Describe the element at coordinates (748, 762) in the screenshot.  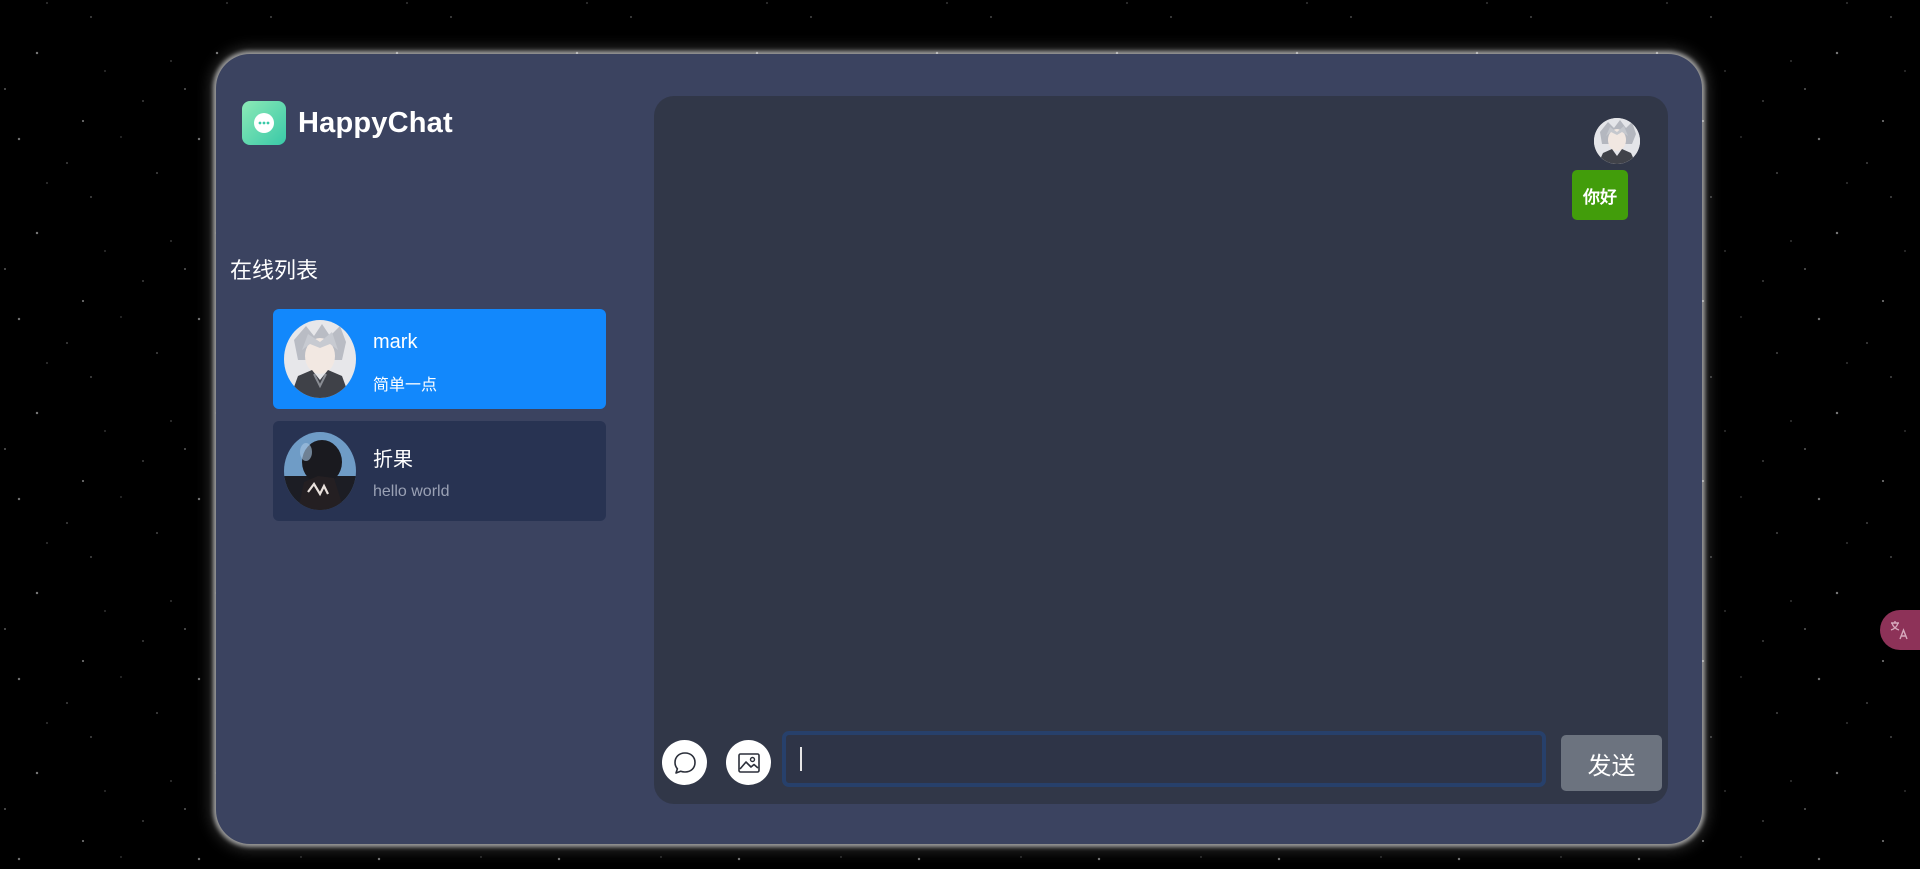
I see `image-icon` at that location.